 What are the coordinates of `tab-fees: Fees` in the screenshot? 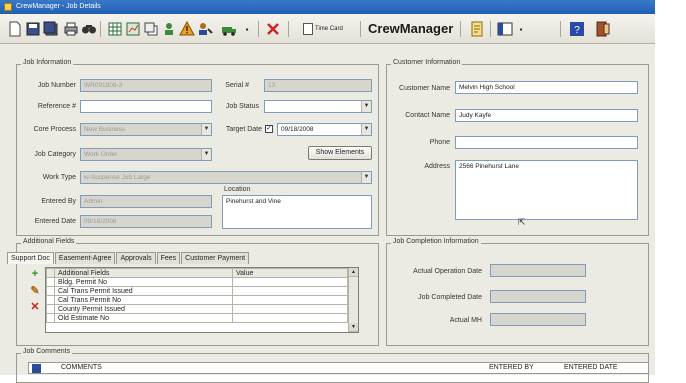 It's located at (168, 258).